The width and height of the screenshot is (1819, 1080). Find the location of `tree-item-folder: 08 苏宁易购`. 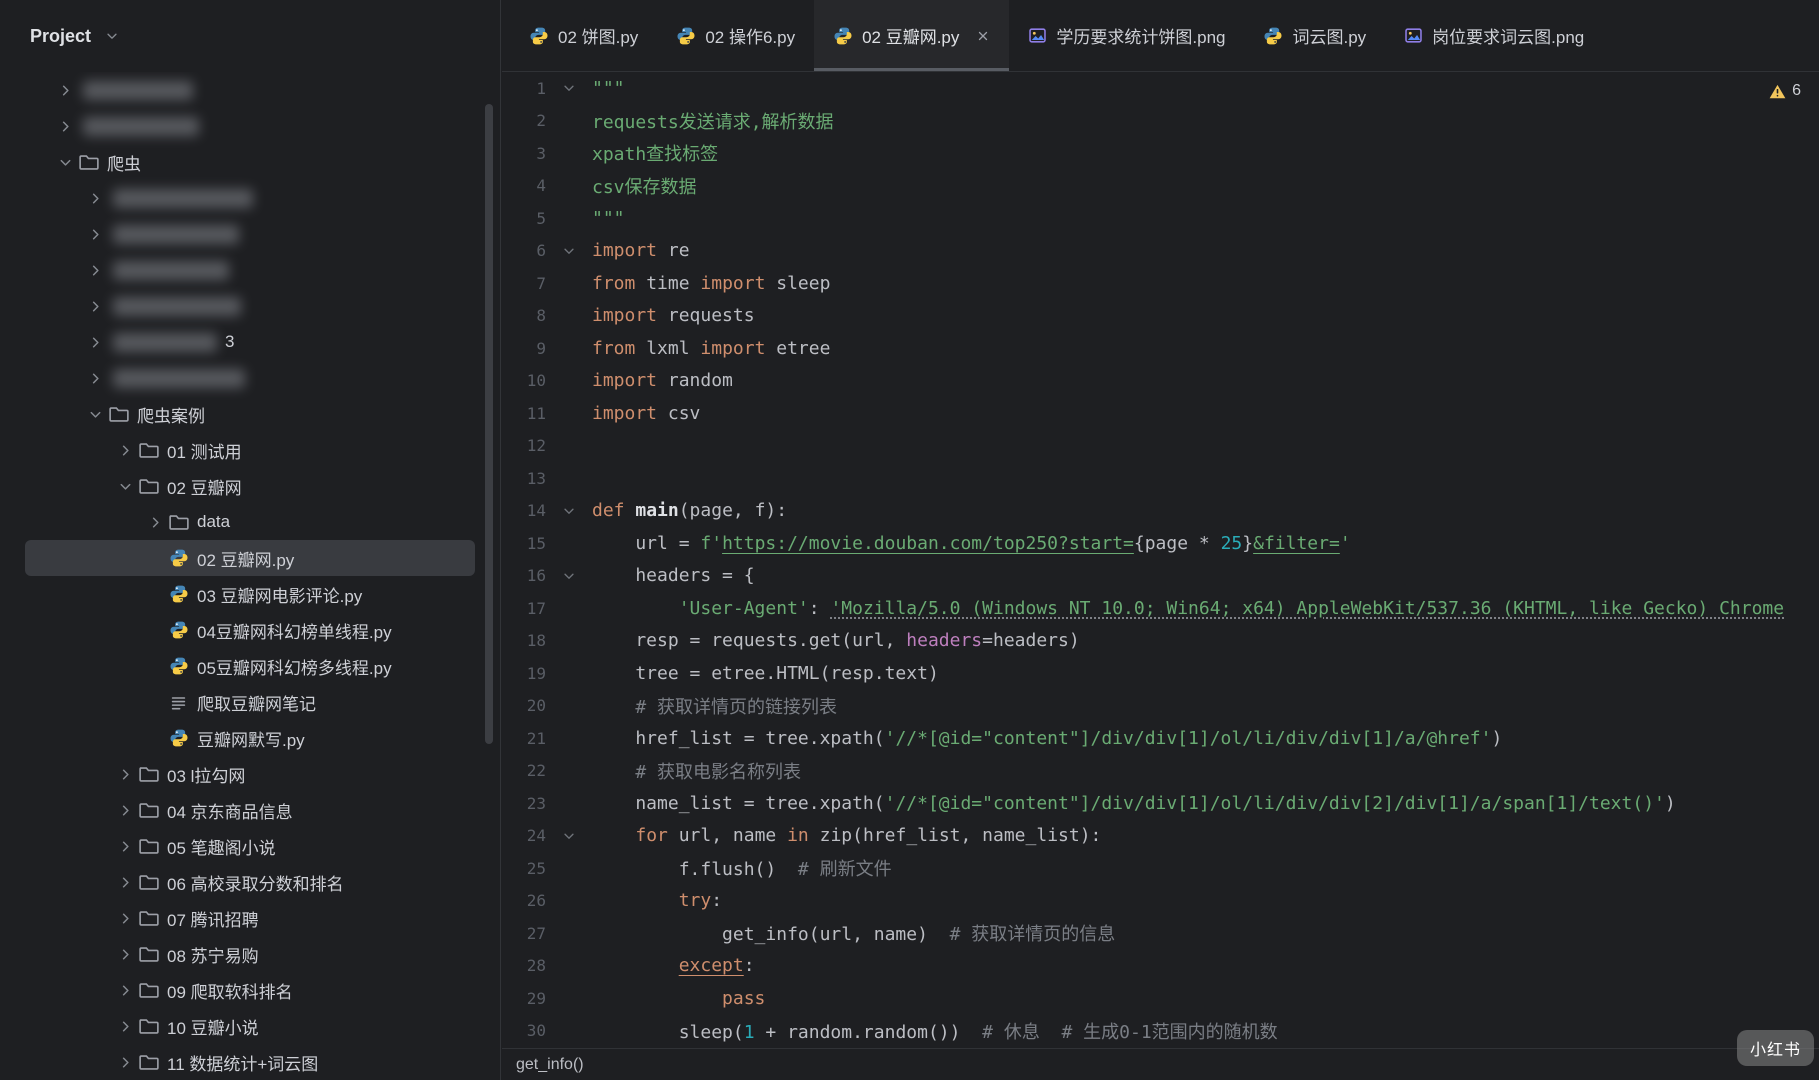

tree-item-folder: 08 苏宁易购 is located at coordinates (250, 954).